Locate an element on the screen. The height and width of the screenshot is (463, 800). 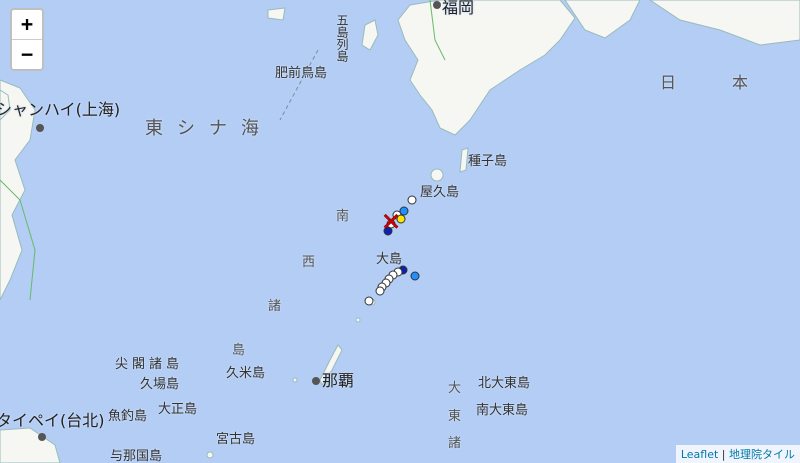
gsi-tile-link: 地理院タイル is located at coordinates (762, 454).